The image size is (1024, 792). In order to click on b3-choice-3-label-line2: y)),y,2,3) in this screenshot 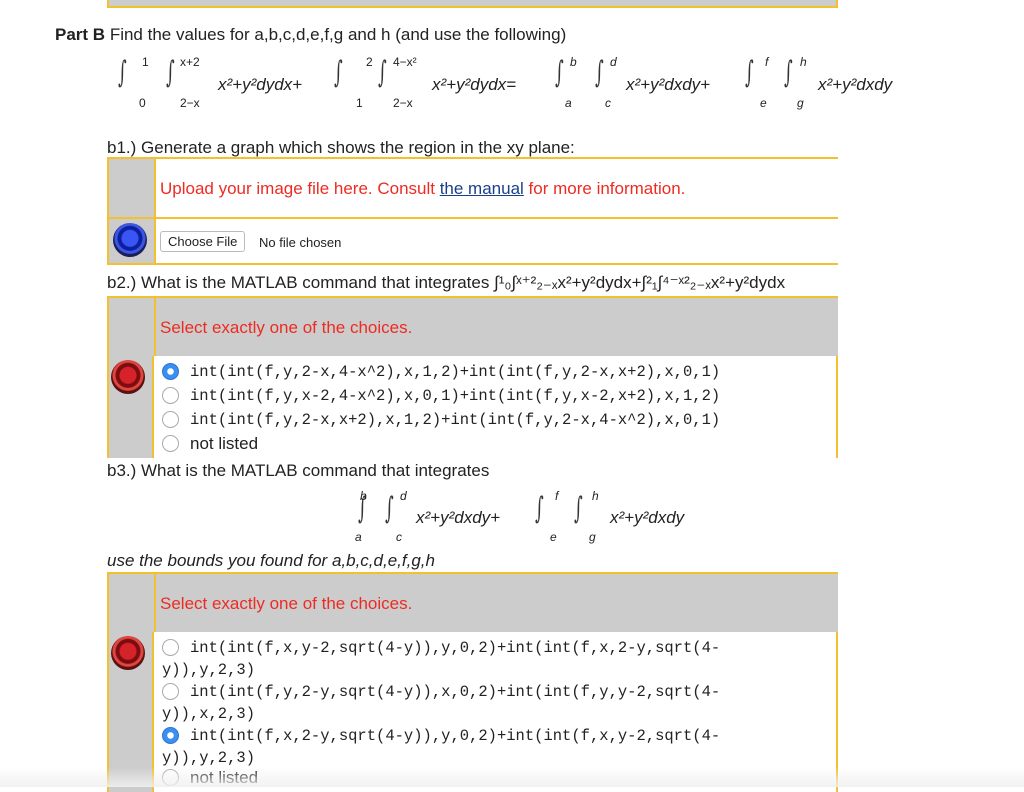, I will do `click(208, 758)`.